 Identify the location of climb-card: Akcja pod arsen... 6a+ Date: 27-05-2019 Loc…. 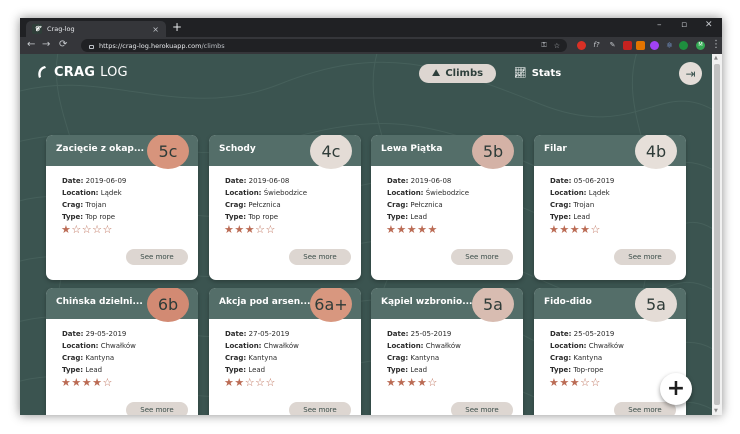
(285, 351).